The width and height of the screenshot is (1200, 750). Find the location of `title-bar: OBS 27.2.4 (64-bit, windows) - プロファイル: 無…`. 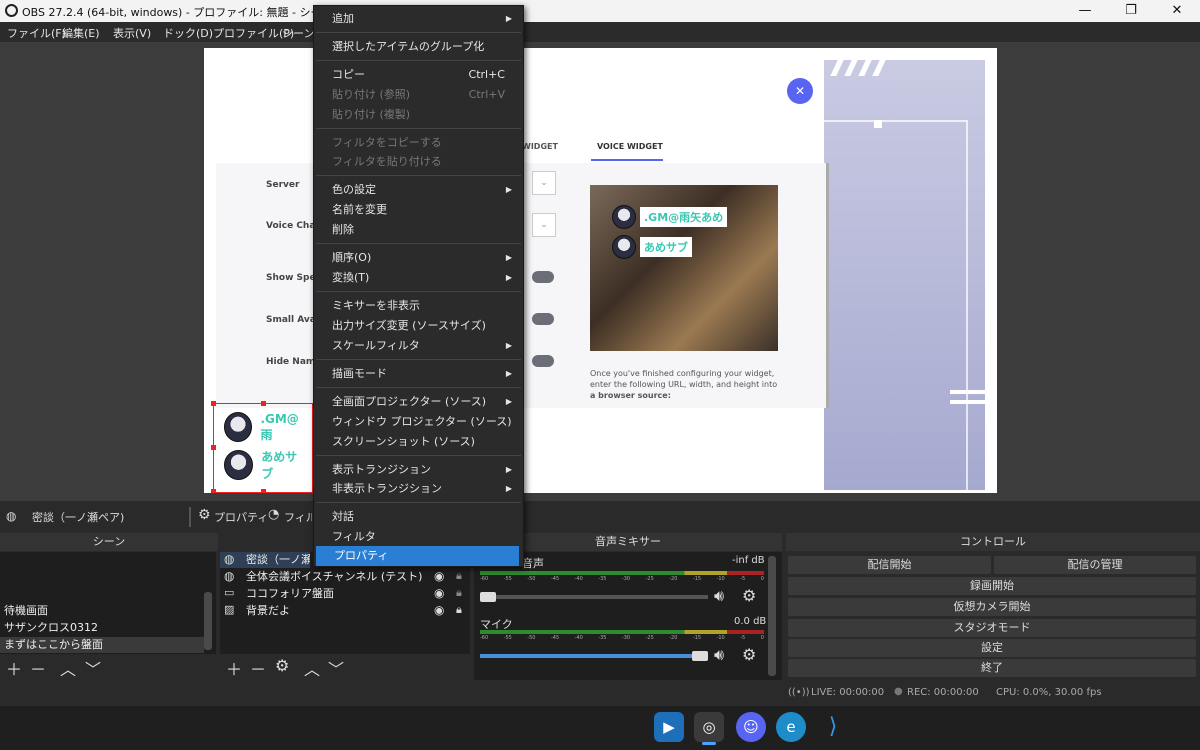

title-bar: OBS 27.2.4 (64-bit, windows) - プロファイル: 無… is located at coordinates (600, 11).